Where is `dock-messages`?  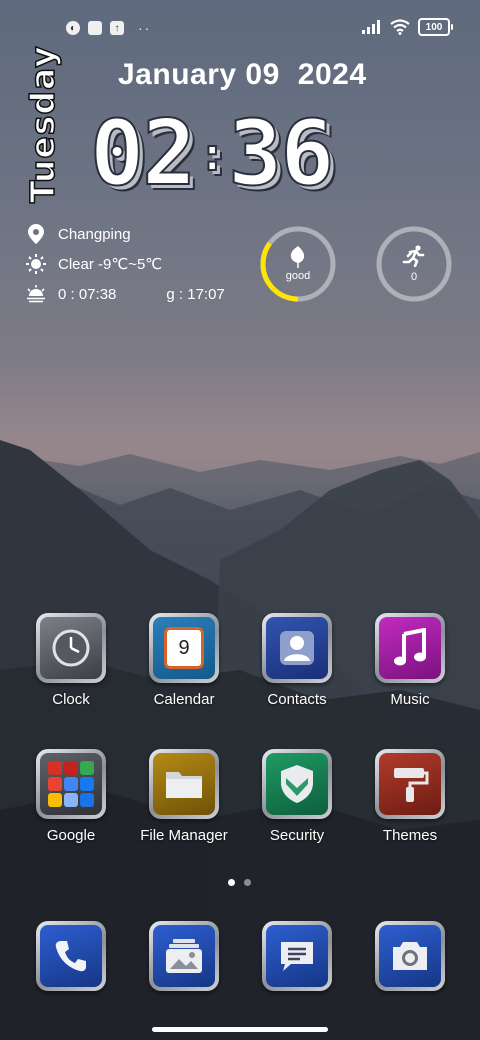 dock-messages is located at coordinates (297, 956).